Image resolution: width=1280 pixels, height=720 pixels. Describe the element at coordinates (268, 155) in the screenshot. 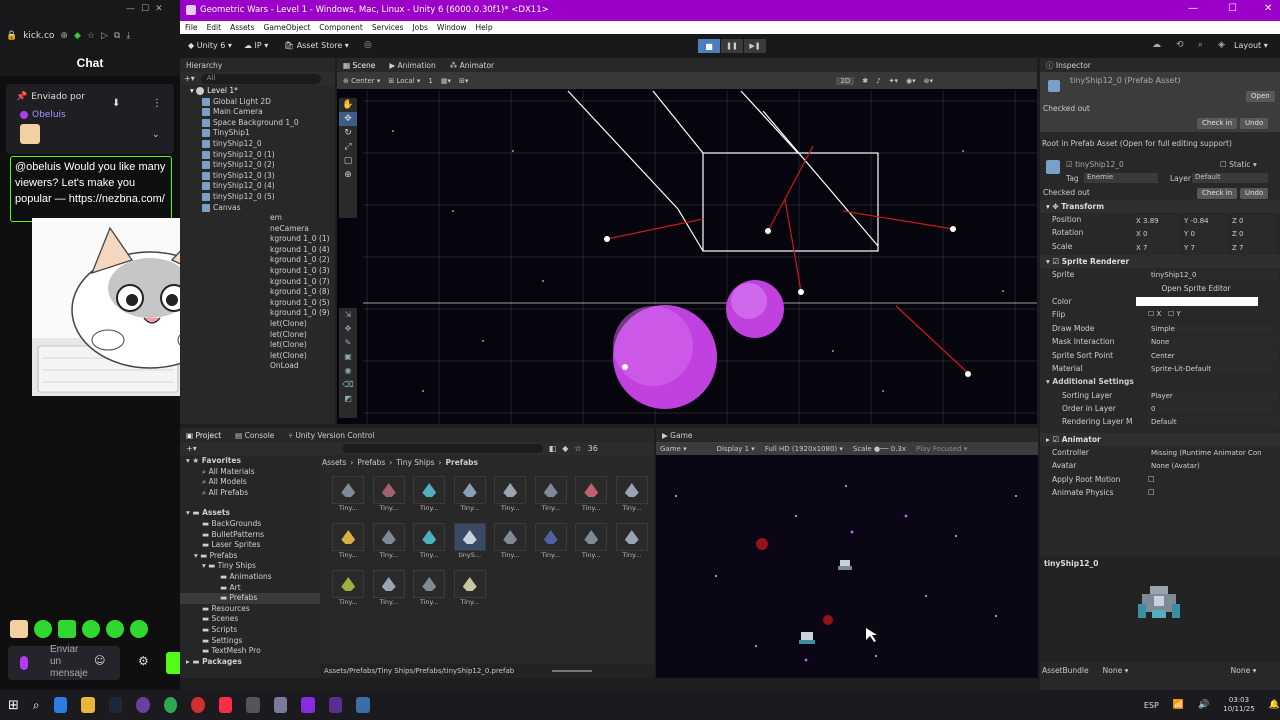

I see `hierarchy-item: tinyShip12_0 (1)` at that location.